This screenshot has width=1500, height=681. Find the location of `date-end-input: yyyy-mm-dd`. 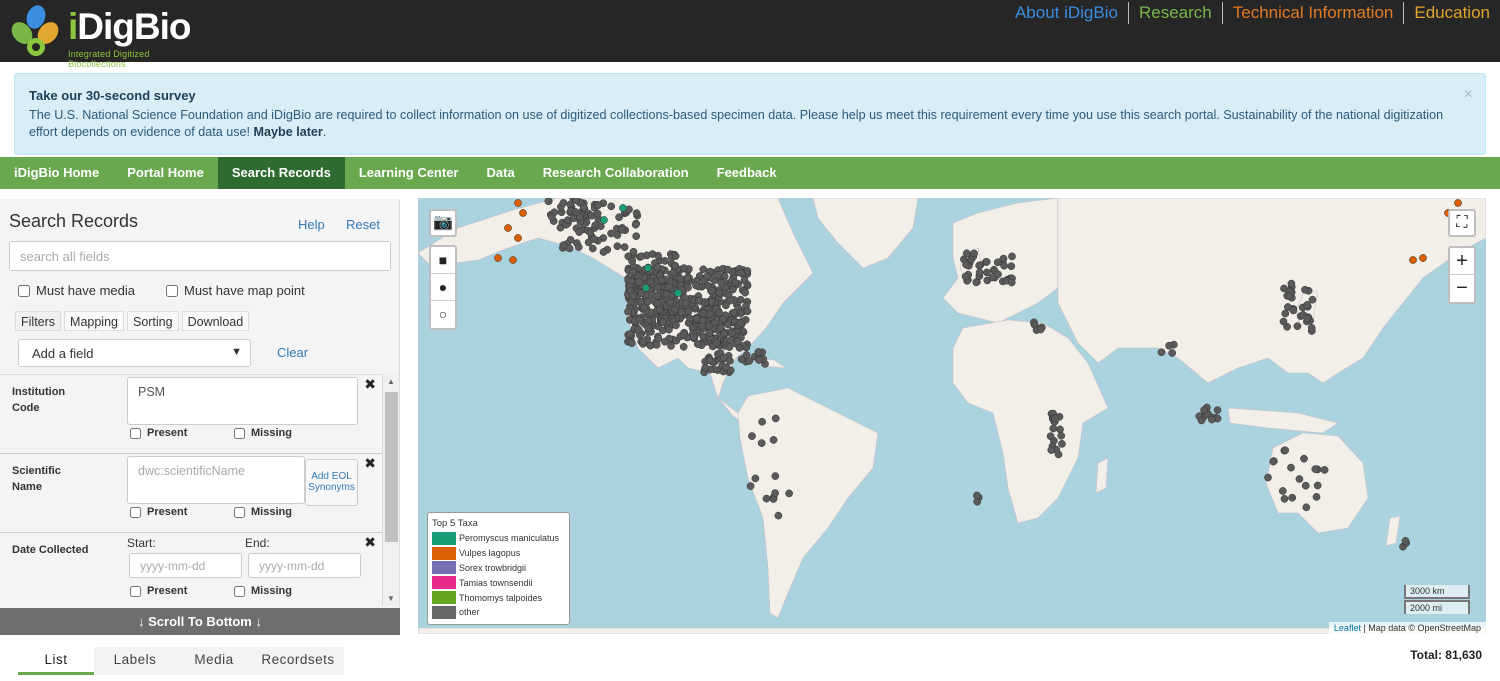

date-end-input: yyyy-mm-dd is located at coordinates (304, 565).